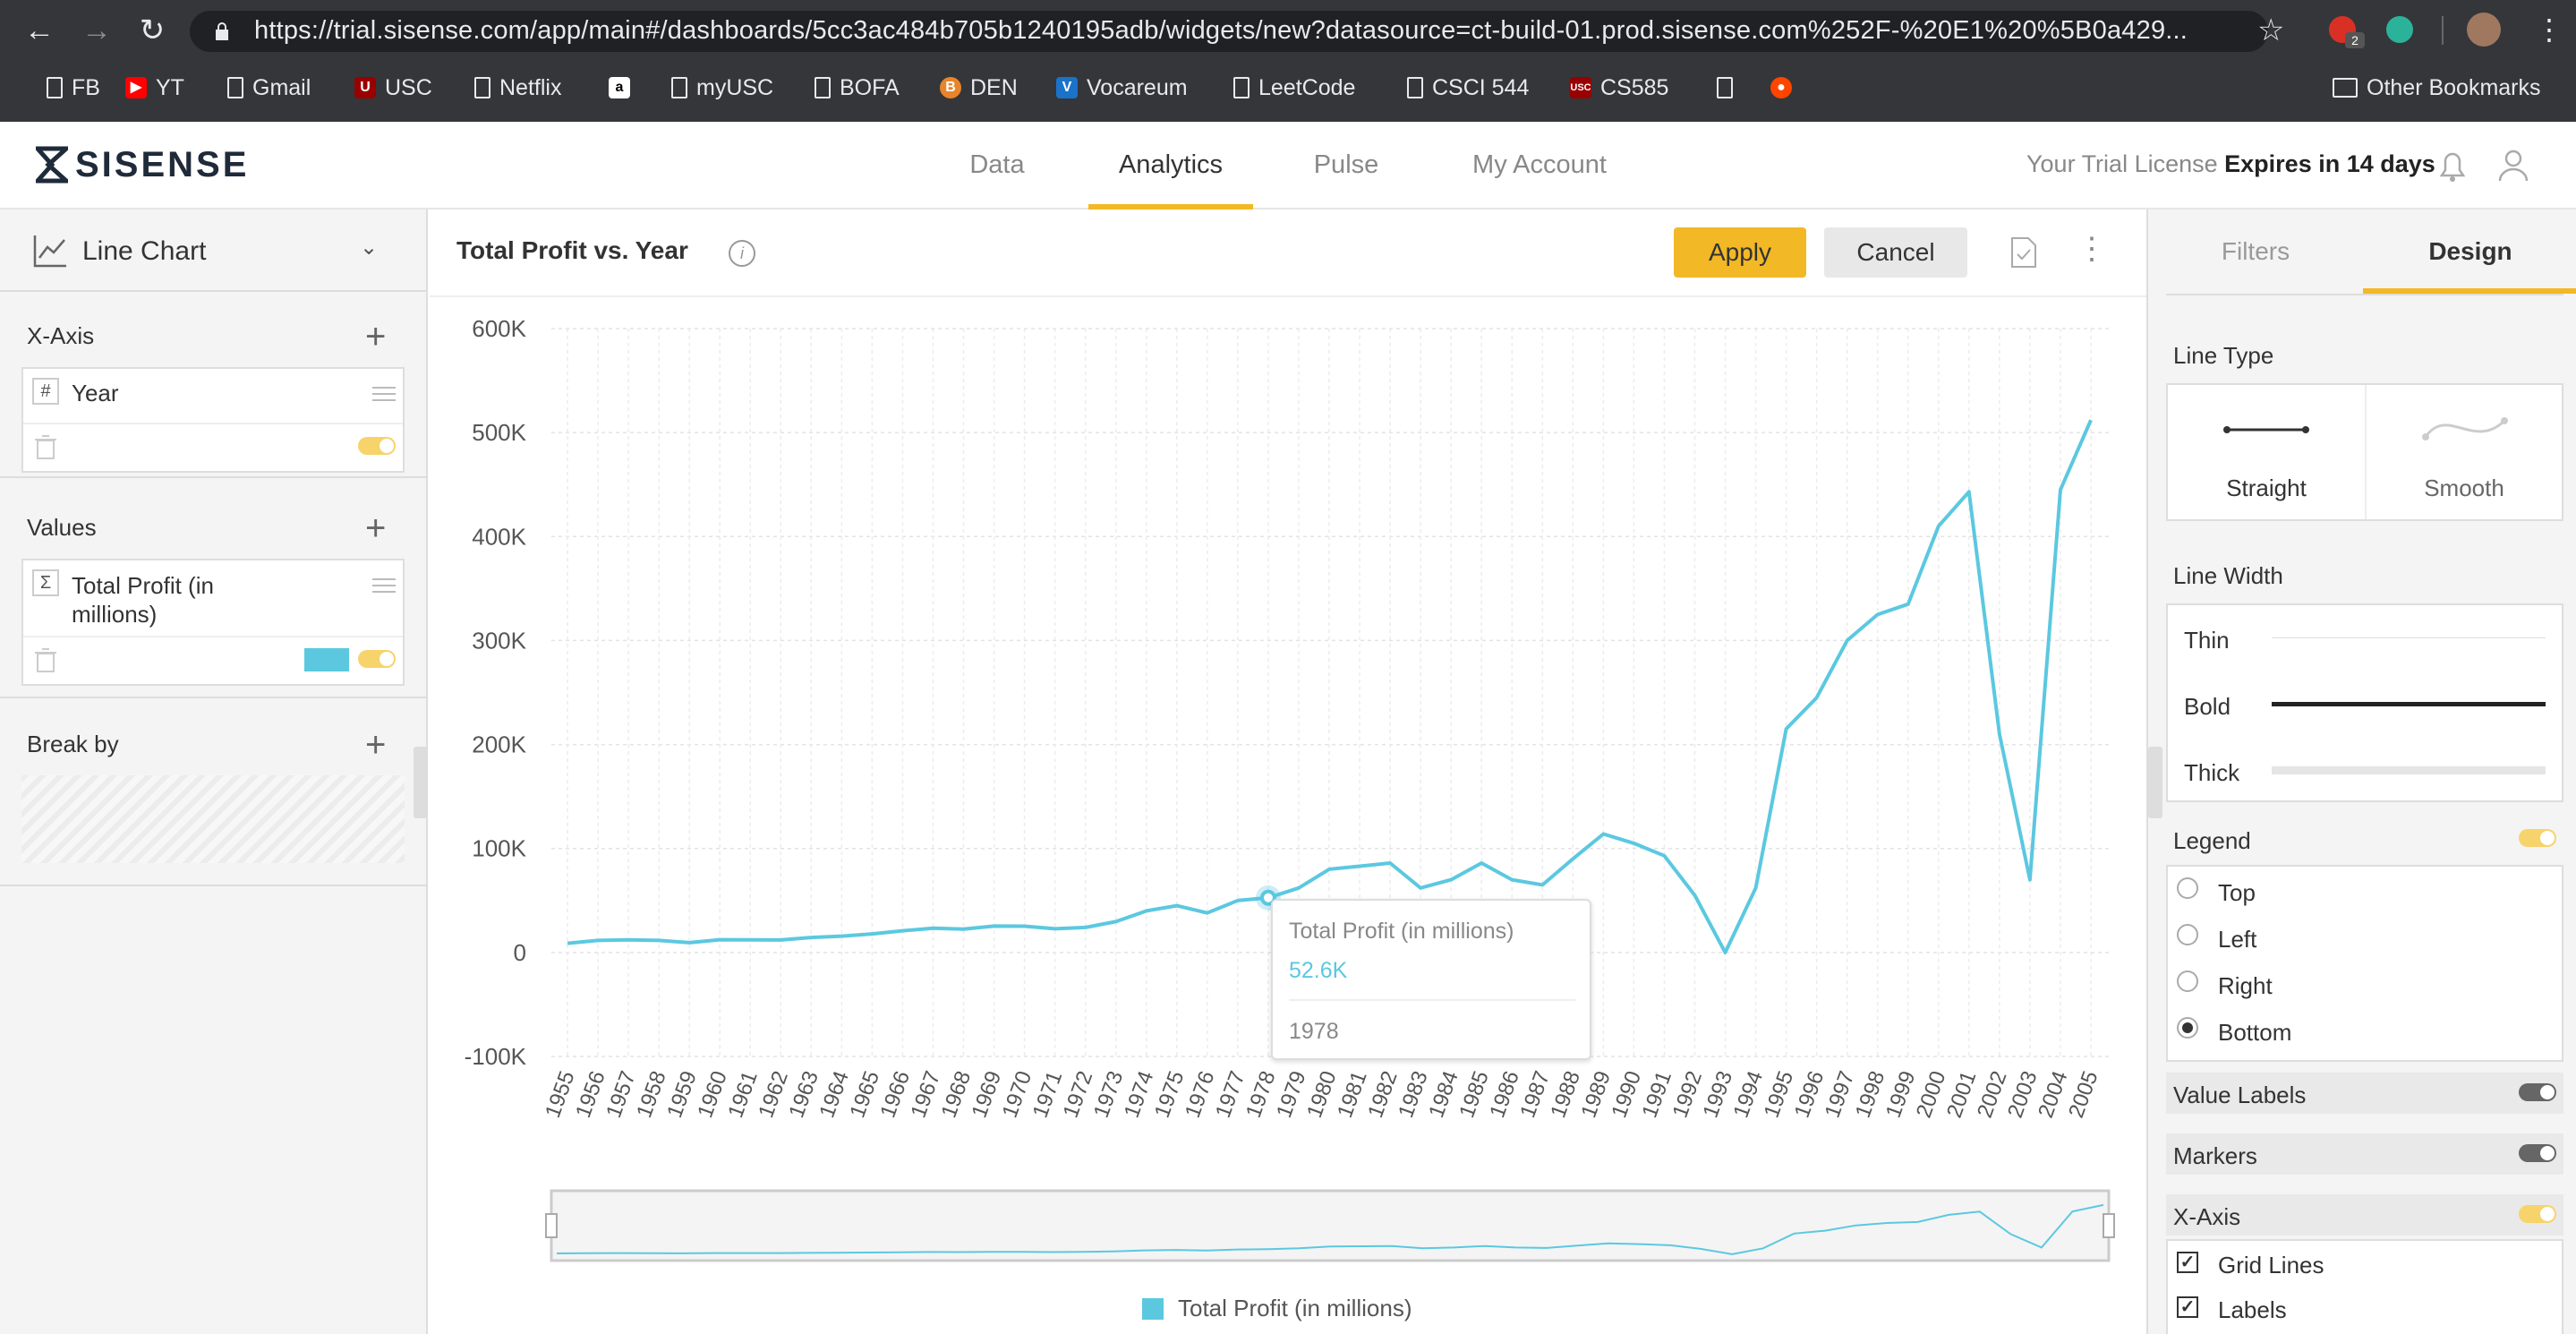 Image resolution: width=2576 pixels, height=1334 pixels. I want to click on line-type-title: Line Type, so click(2223, 355).